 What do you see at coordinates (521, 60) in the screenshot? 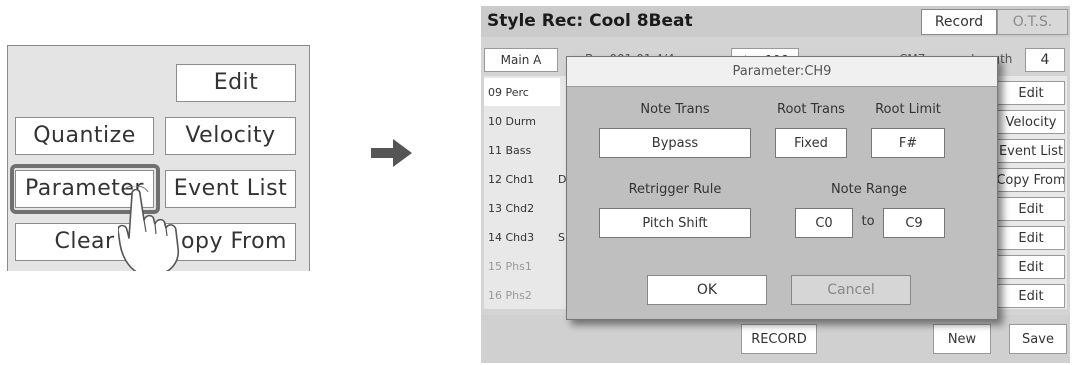
I see `section-selector: Main A` at bounding box center [521, 60].